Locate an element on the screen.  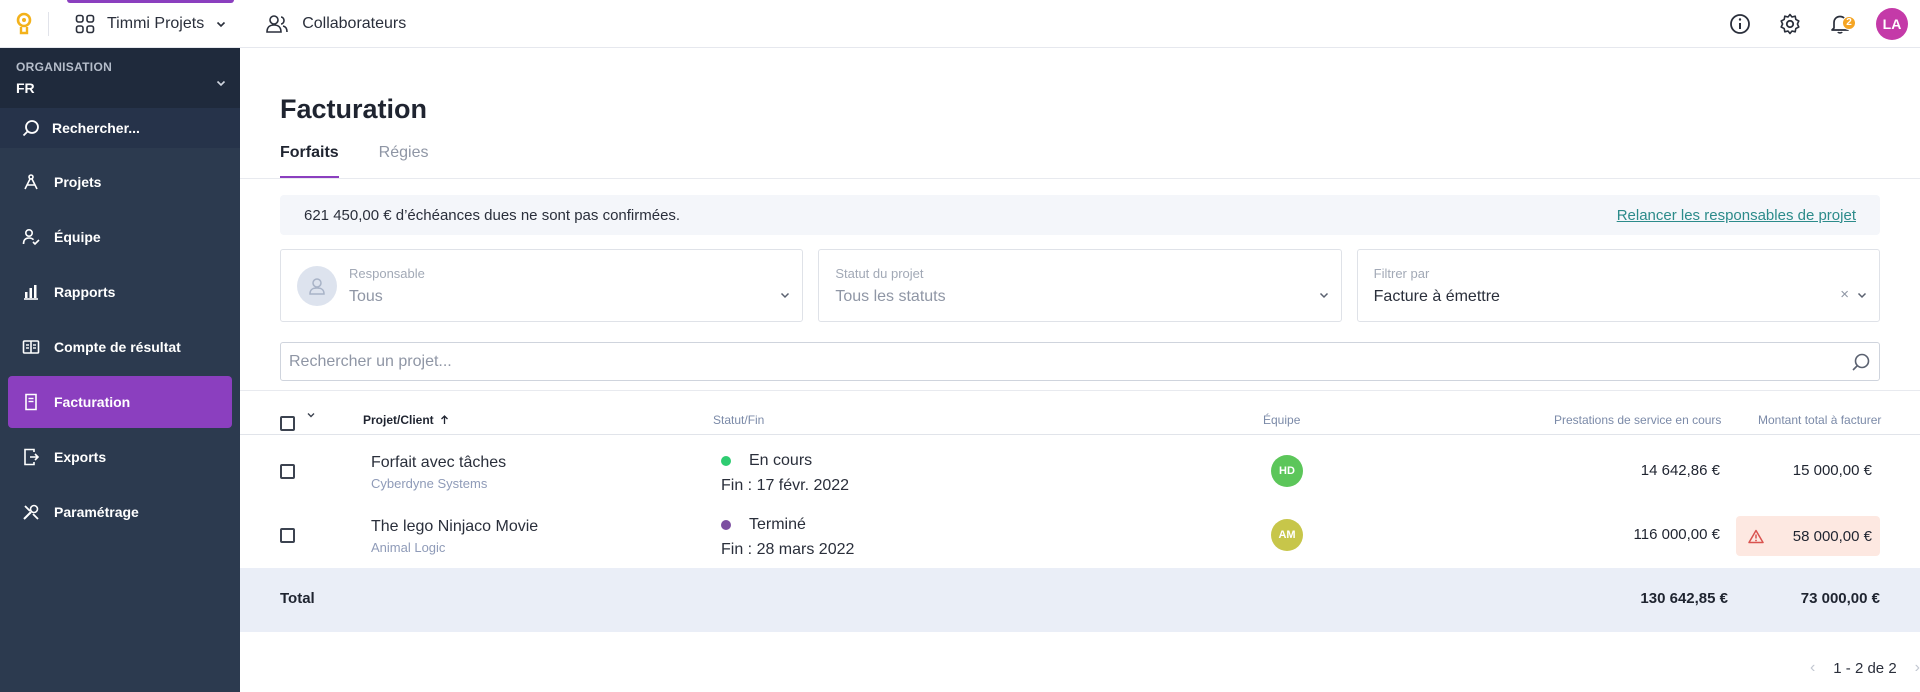
sidebar-item-projets: Projets is located at coordinates (120, 182).